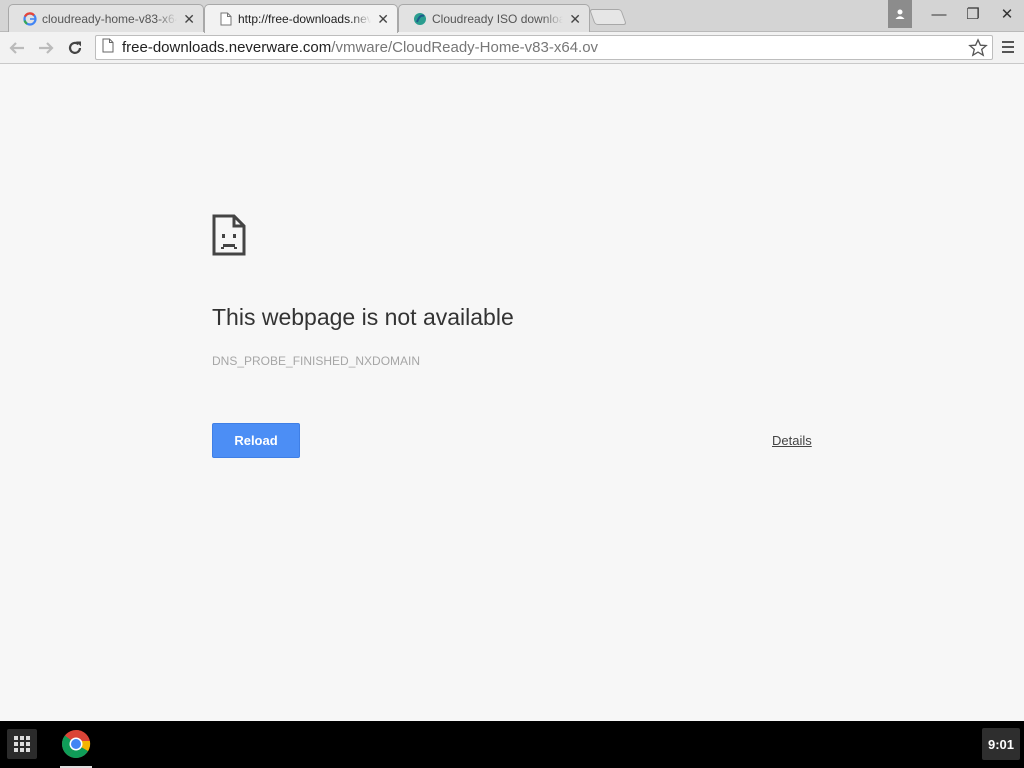 Image resolution: width=1024 pixels, height=768 pixels. I want to click on reload-toolbar-button, so click(75, 48).